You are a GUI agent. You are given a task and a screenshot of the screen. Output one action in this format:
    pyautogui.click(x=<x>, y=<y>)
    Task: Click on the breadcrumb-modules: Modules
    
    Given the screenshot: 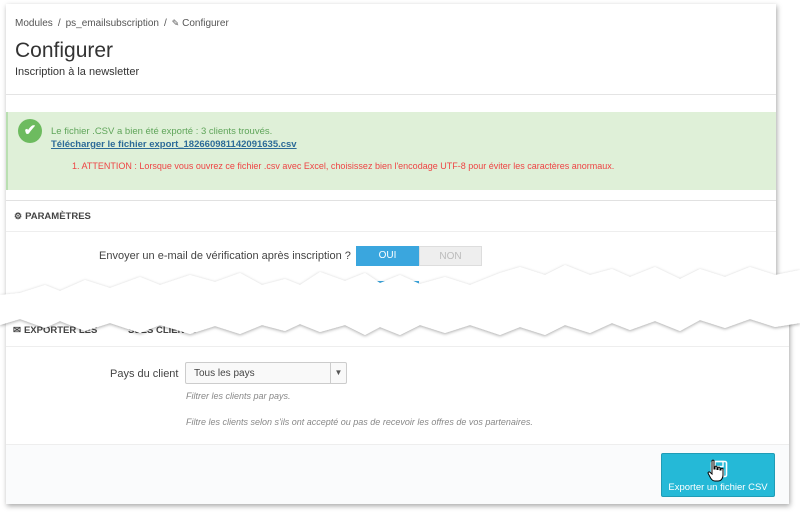 What is the action you would take?
    pyautogui.click(x=34, y=23)
    